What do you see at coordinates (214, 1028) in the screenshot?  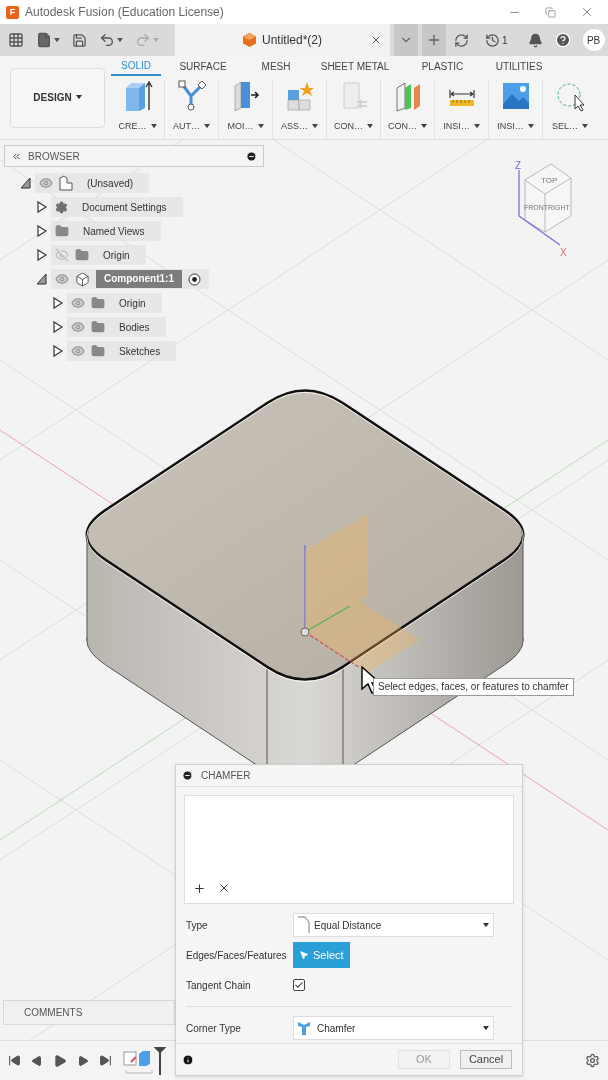 I see `field-label: Corner Type` at bounding box center [214, 1028].